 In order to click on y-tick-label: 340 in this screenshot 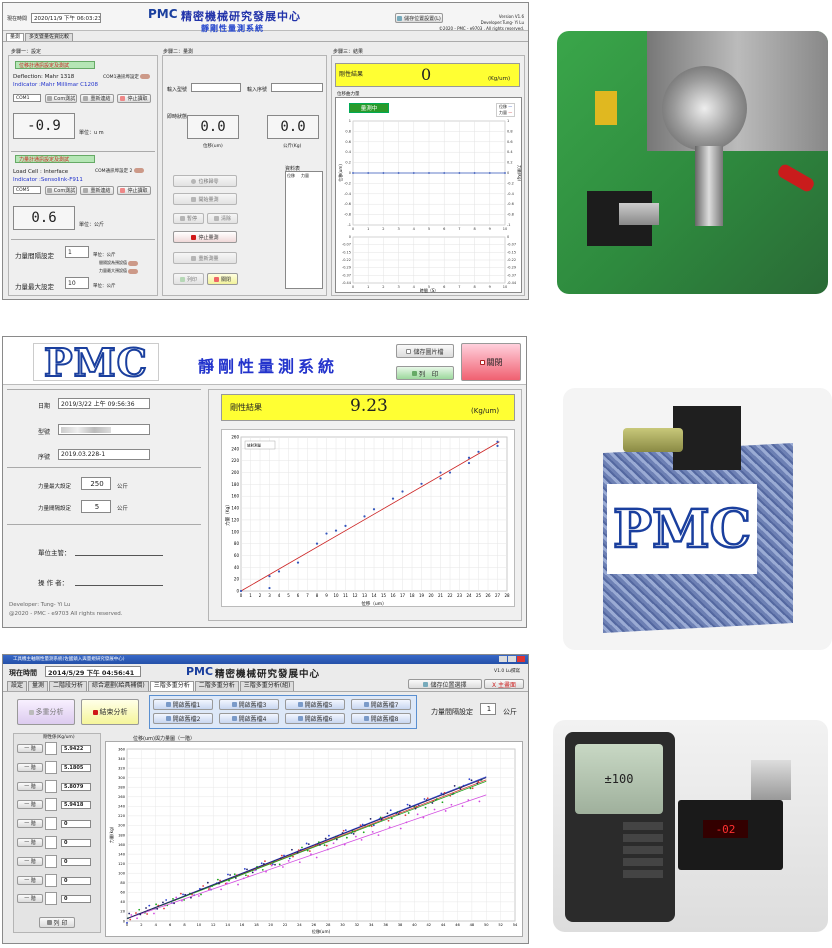, I will do `click(122, 759)`.